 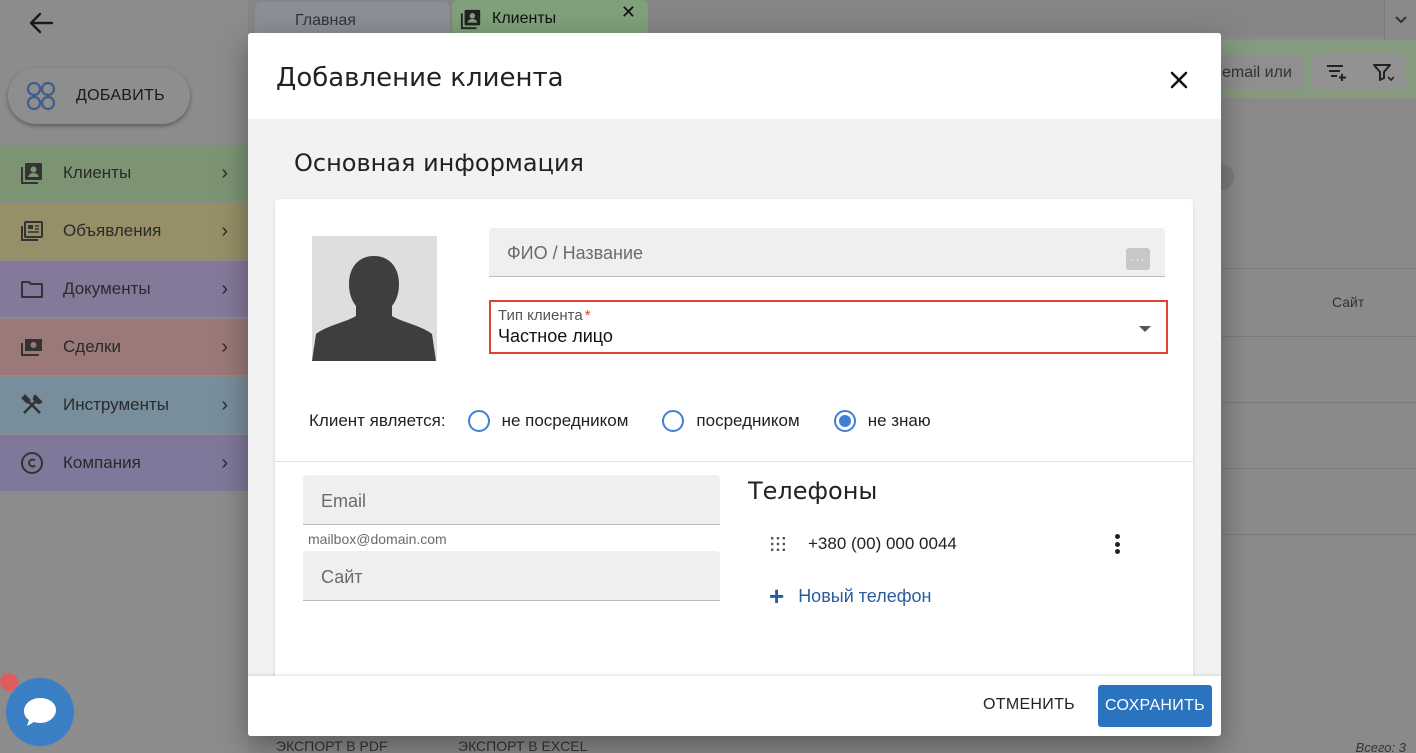 I want to click on sidebar-item-label: Документы, so click(x=107, y=288).